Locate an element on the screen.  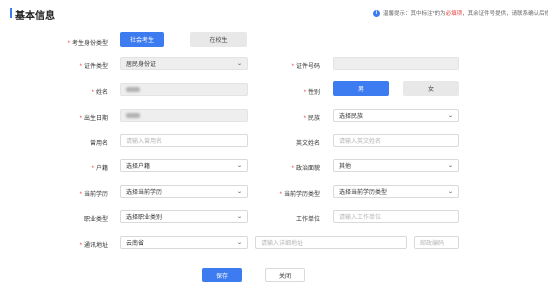
english-name-input: 请输入英文姓名 is located at coordinates (396, 140).